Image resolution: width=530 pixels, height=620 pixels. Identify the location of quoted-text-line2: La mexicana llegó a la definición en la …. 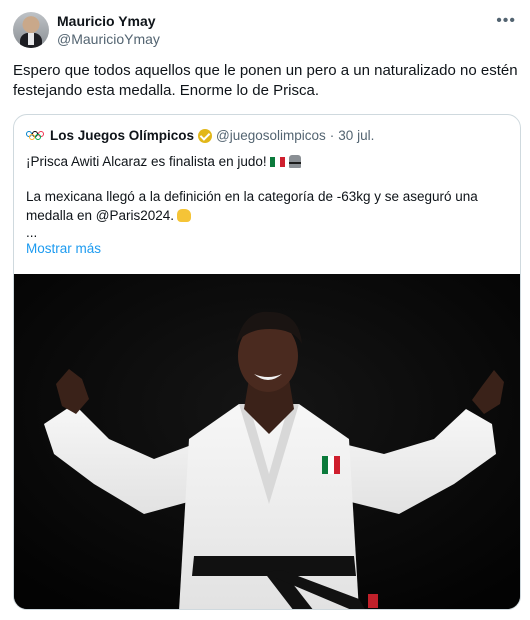
(268, 206).